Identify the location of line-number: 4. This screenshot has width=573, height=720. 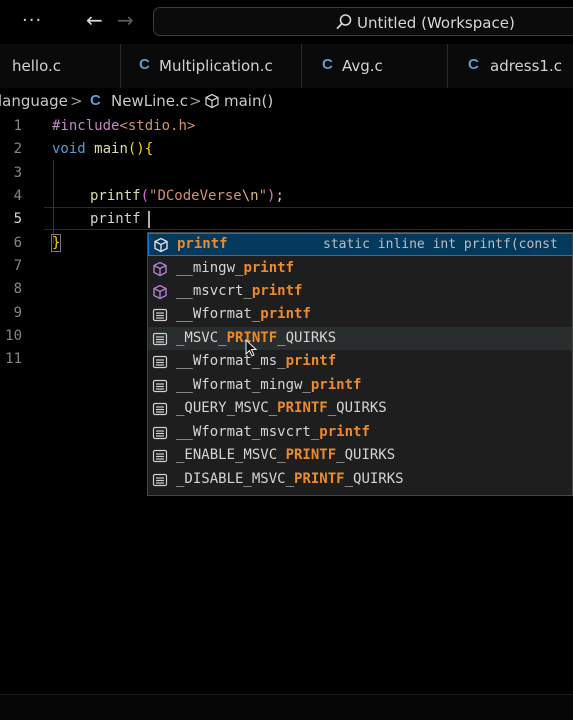
(17, 196).